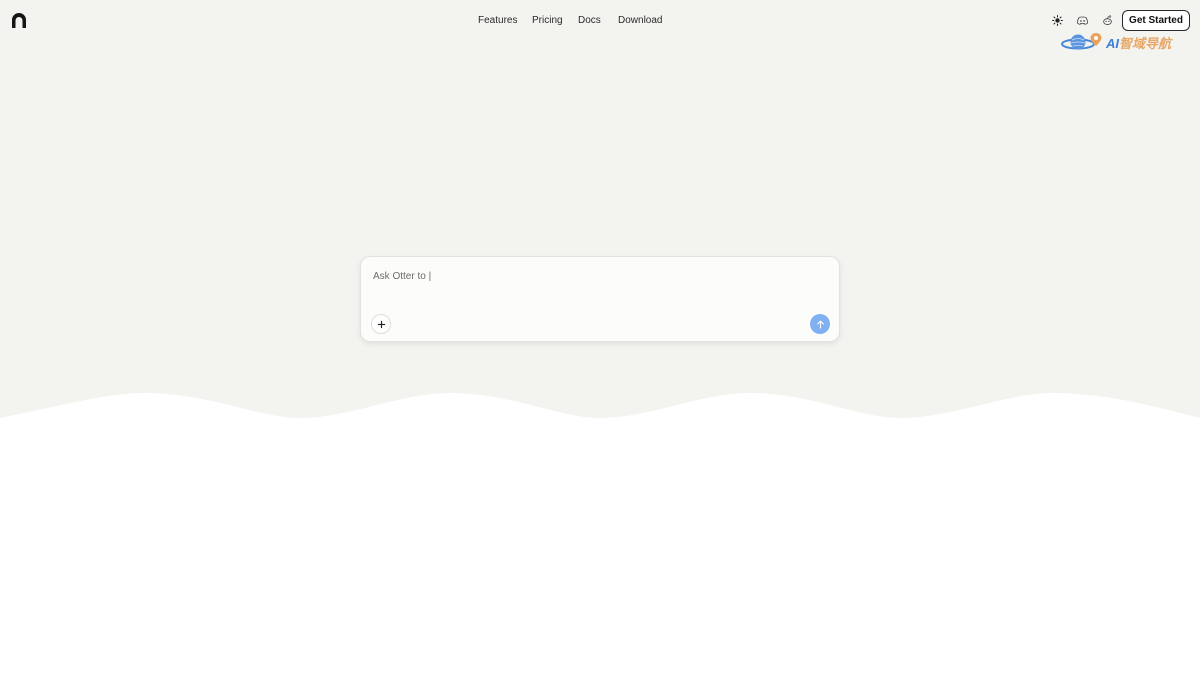  I want to click on plus-icon, so click(381, 324).